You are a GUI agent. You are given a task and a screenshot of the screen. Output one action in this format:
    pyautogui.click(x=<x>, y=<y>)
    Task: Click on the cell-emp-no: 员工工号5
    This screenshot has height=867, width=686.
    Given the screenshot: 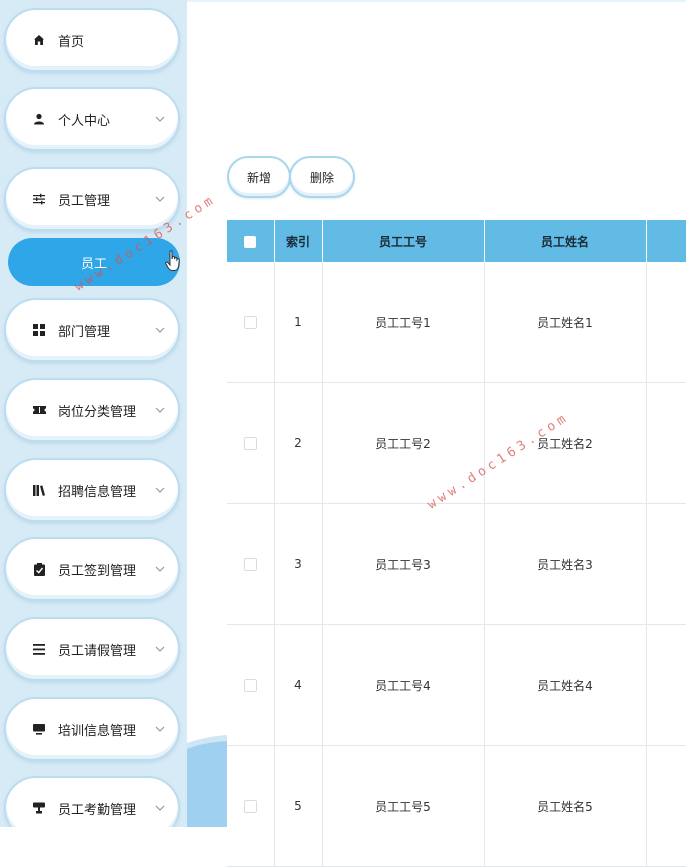 What is the action you would take?
    pyautogui.click(x=403, y=806)
    